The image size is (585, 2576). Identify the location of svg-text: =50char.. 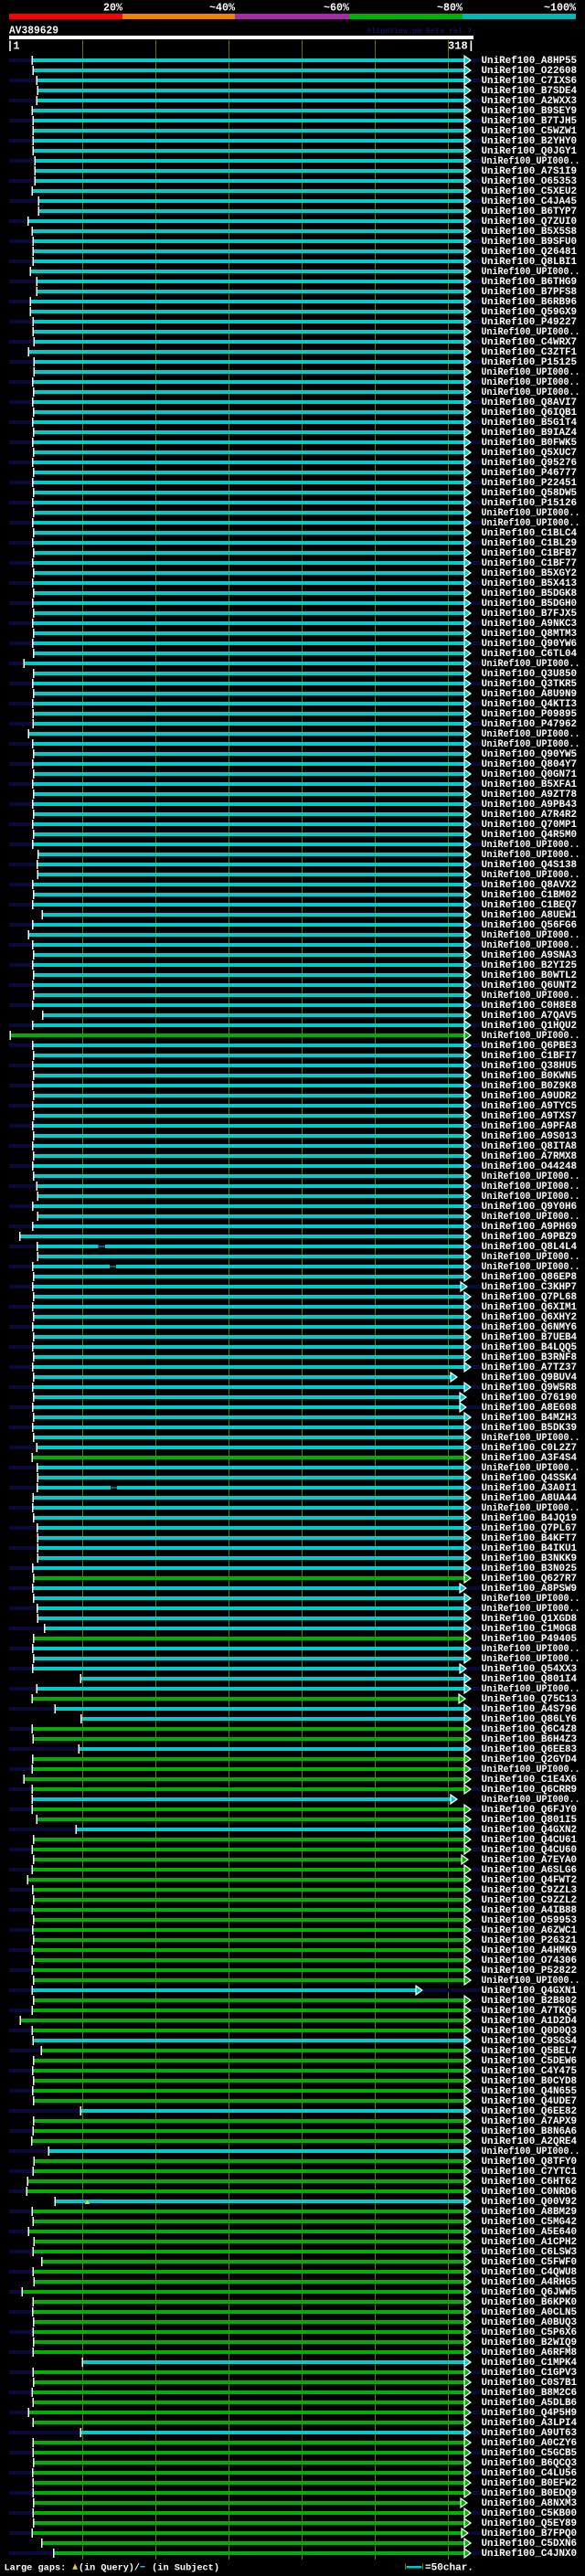
(449, 2568).